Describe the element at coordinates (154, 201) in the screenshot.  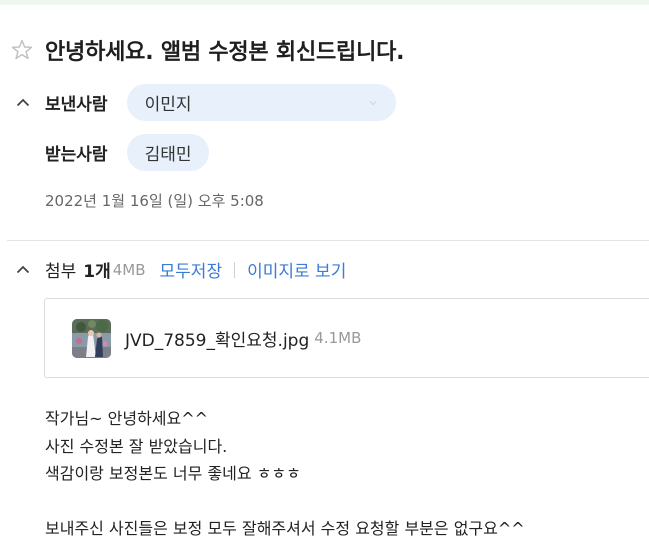
I see `mail-date: 2022년 1월 16일 (일) 오후 5:08` at that location.